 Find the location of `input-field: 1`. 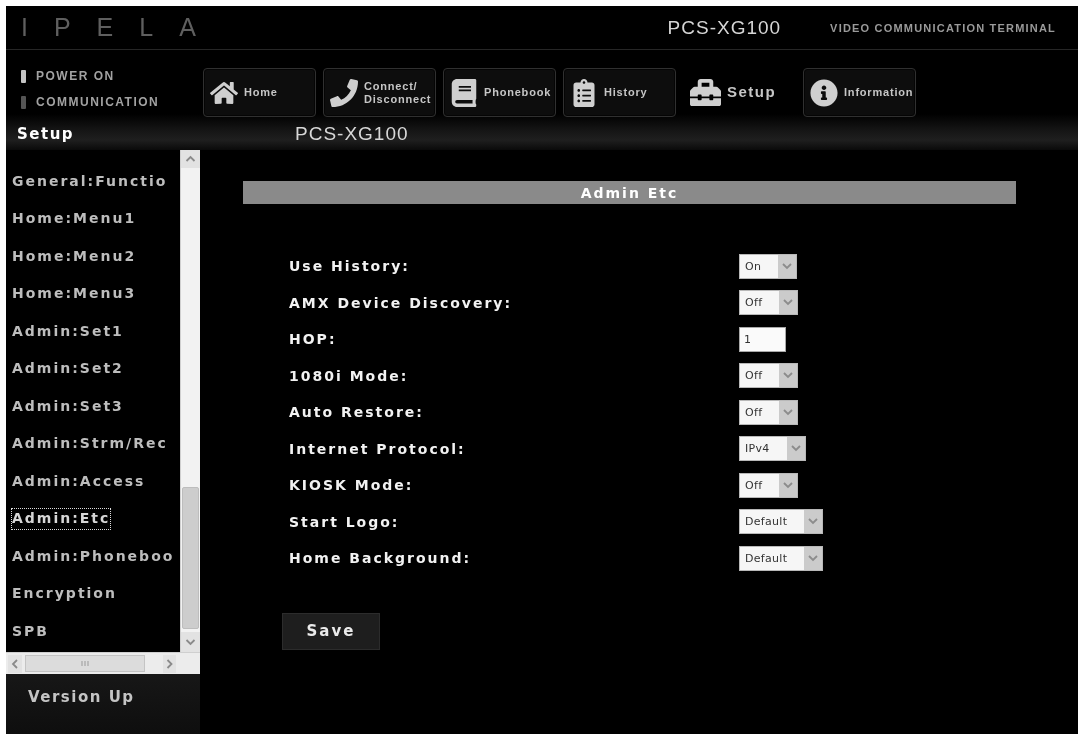

input-field: 1 is located at coordinates (762, 339).